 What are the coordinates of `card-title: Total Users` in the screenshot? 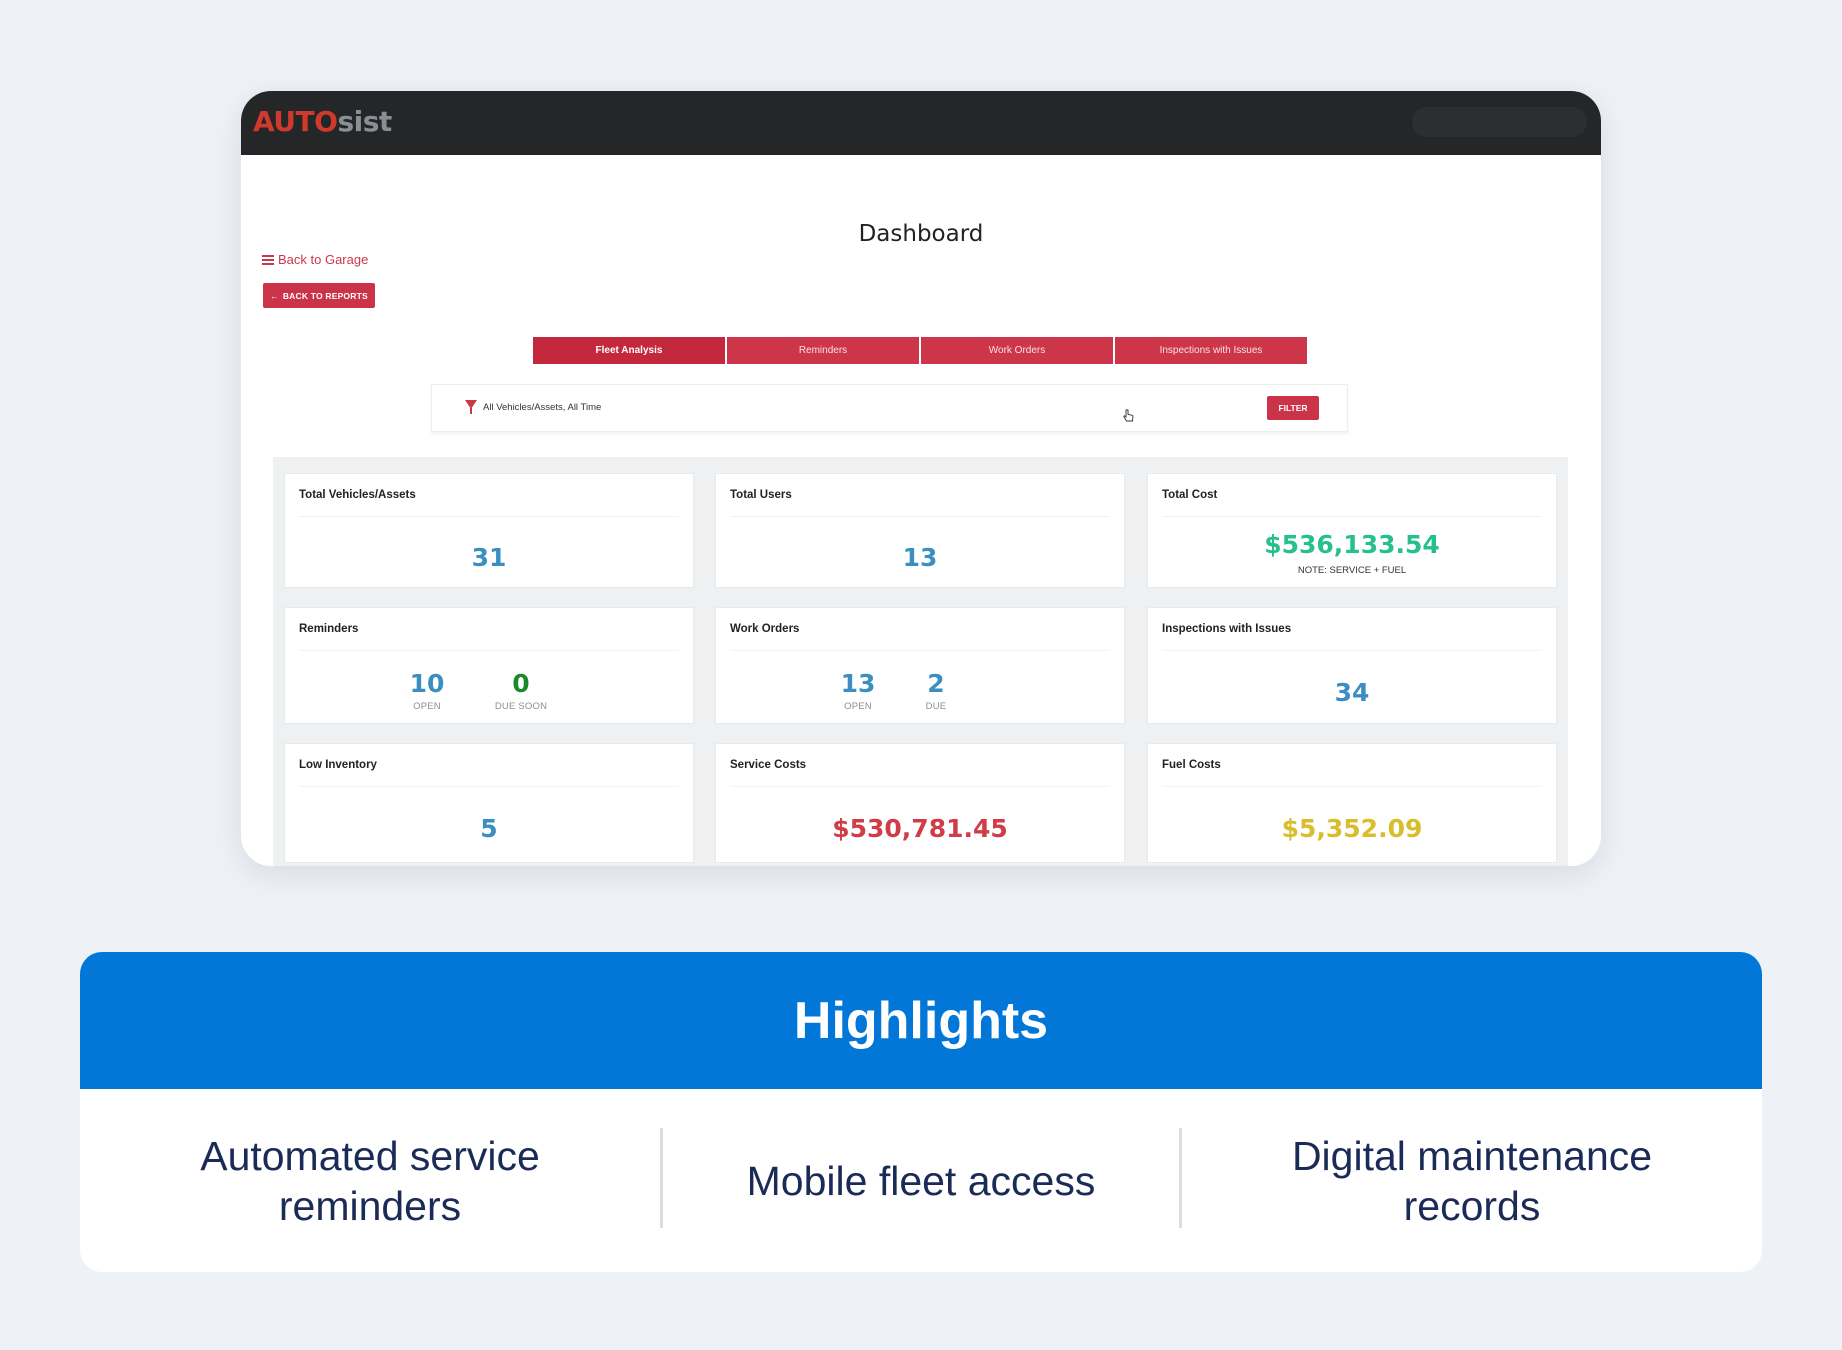 It's located at (761, 495).